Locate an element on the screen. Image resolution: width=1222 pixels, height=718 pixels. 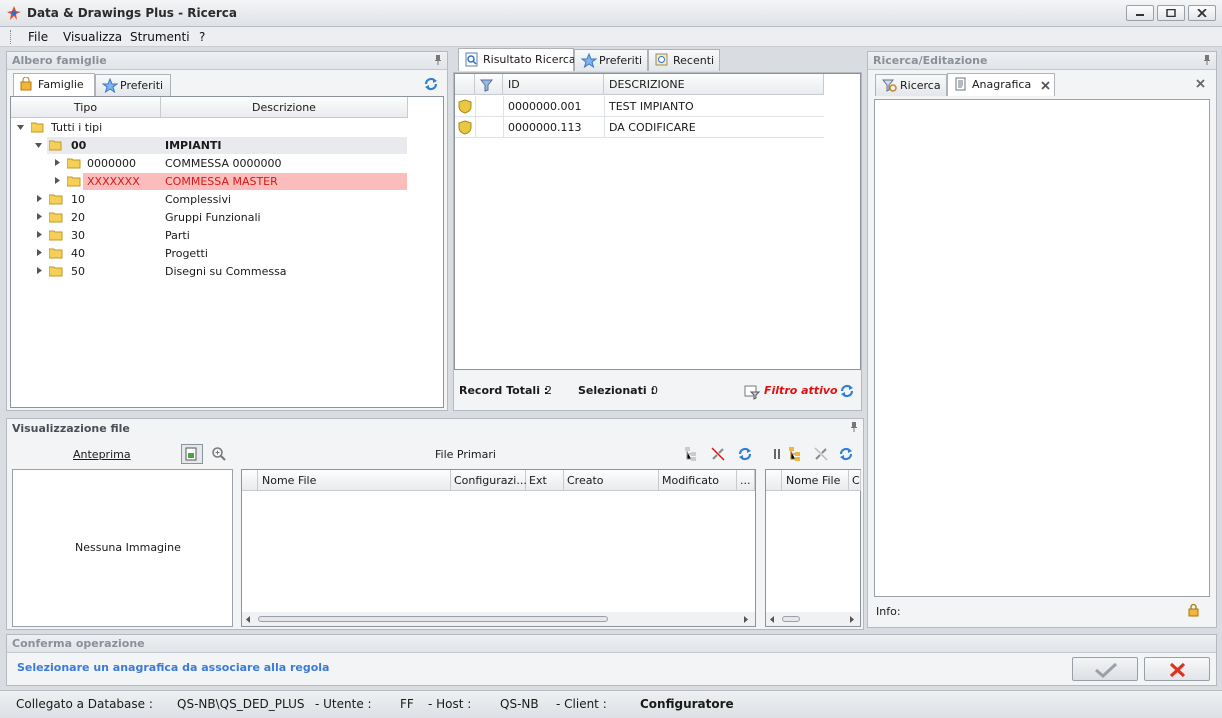
table-row: 0000000.001 TEST IMPIANTO is located at coordinates (639, 106).